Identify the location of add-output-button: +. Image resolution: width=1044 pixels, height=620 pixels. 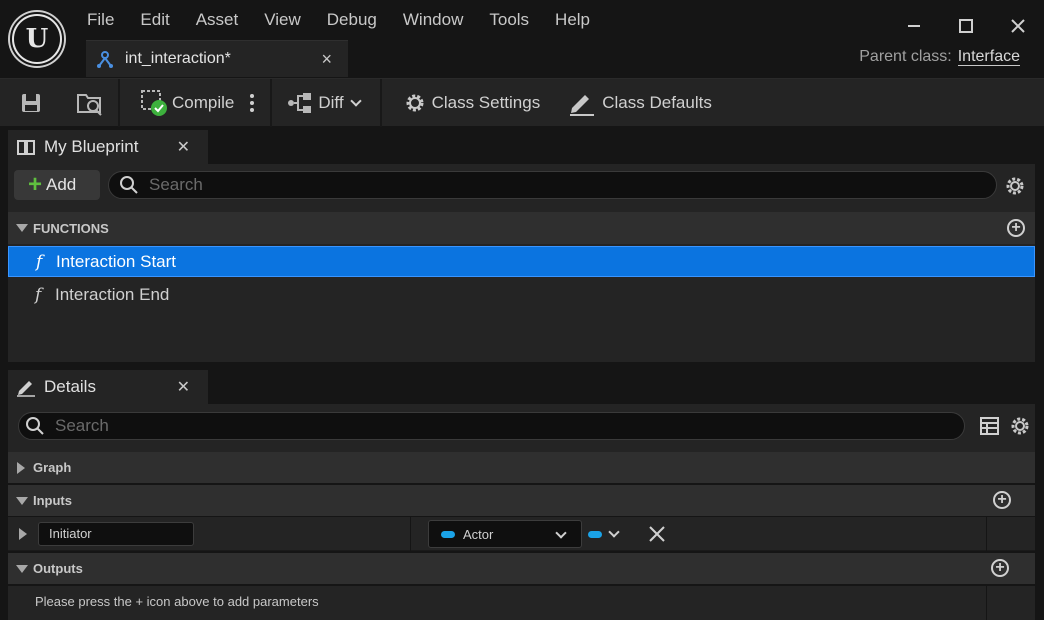
(1000, 568).